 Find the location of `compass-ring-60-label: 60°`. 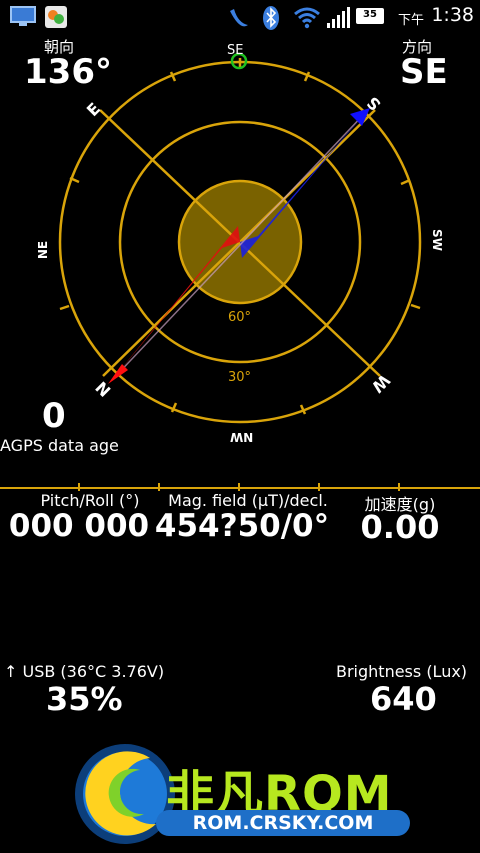

compass-ring-60-label: 60° is located at coordinates (240, 317).